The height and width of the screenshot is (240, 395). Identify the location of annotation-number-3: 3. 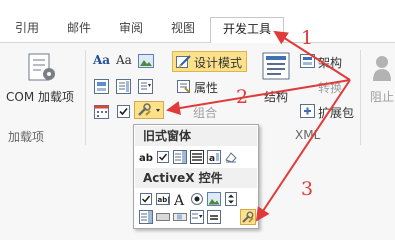
(307, 189).